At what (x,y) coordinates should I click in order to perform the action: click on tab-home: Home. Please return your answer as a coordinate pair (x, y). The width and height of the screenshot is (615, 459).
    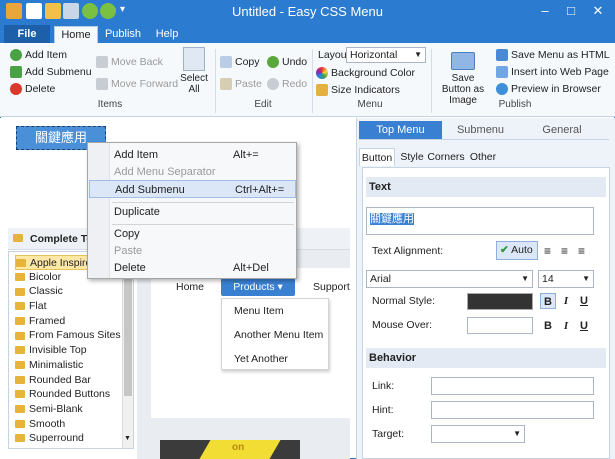
    Looking at the image, I should click on (76, 35).